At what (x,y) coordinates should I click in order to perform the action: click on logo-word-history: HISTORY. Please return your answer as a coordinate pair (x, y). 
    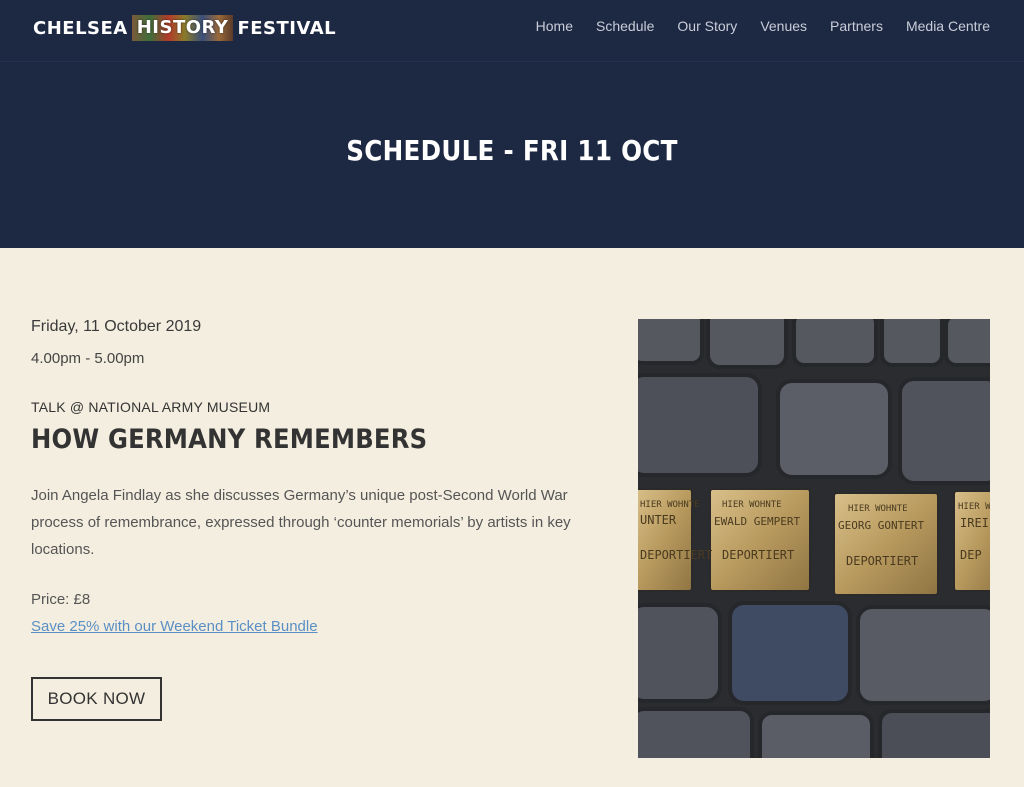
    Looking at the image, I should click on (182, 27).